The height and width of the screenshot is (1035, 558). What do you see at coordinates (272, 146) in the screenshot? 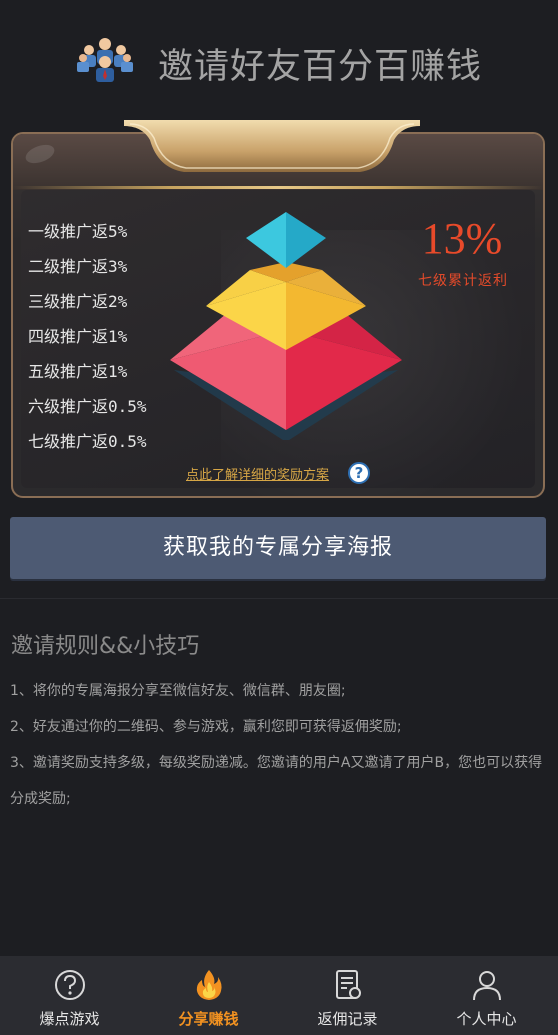
I see `gold-tab-decoration` at bounding box center [272, 146].